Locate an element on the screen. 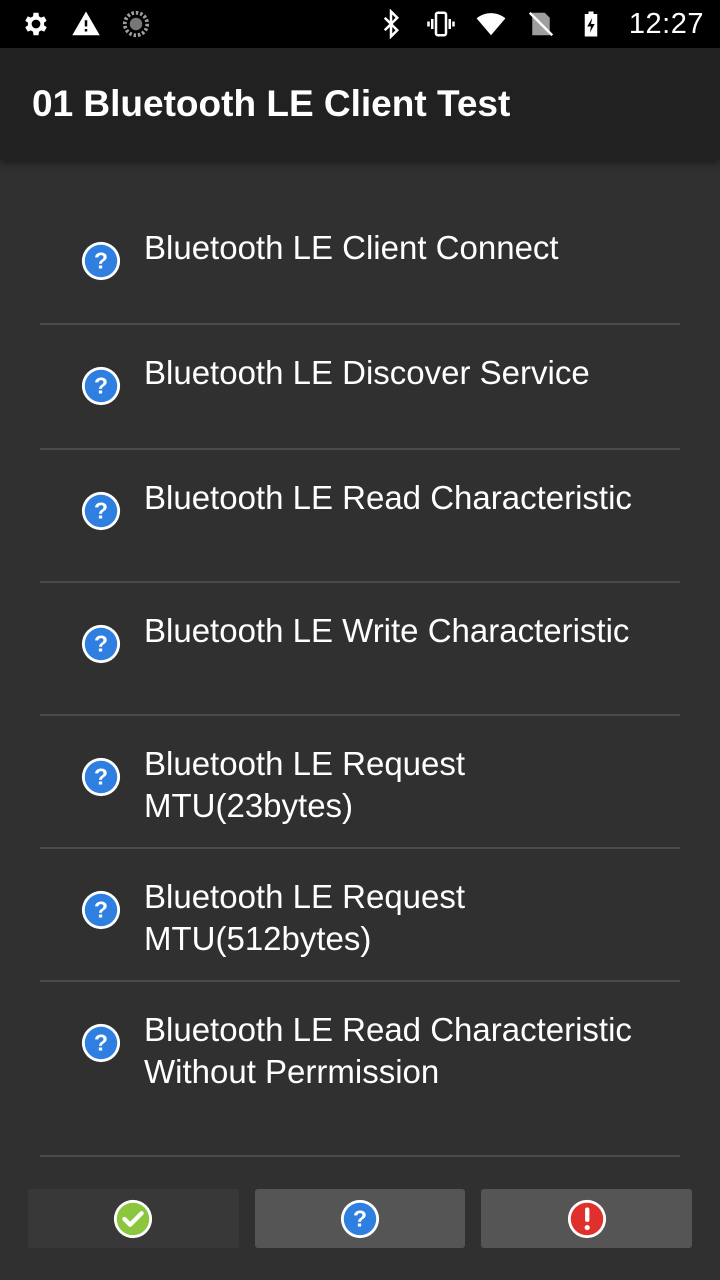 Image resolution: width=720 pixels, height=1280 pixels. fail-button is located at coordinates (587, 1218).